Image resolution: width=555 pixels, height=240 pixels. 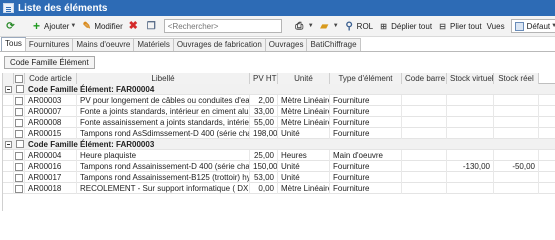 What do you see at coordinates (108, 26) in the screenshot?
I see `edit-label: Modifier` at bounding box center [108, 26].